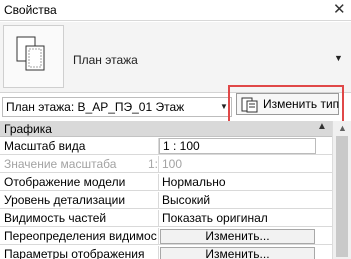 This screenshot has width=351, height=259. Describe the element at coordinates (237, 146) in the screenshot. I see `view-scale-input: 1 : 100` at that location.